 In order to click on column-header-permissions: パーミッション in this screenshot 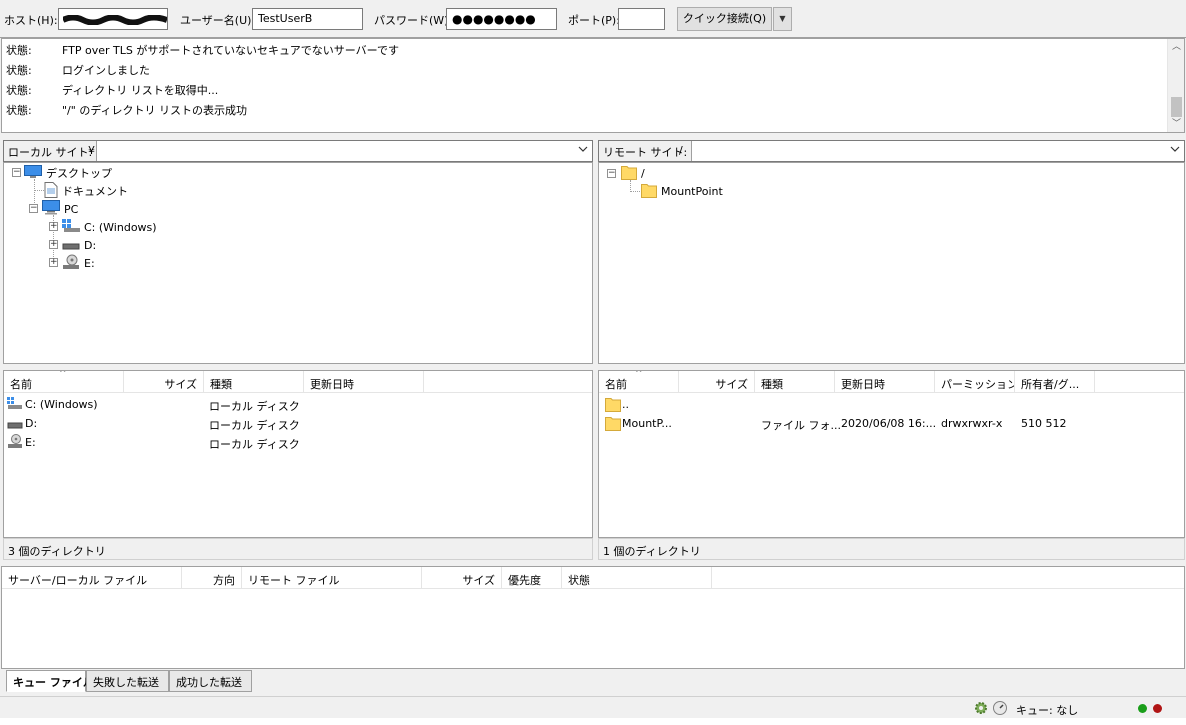, I will do `click(975, 382)`.